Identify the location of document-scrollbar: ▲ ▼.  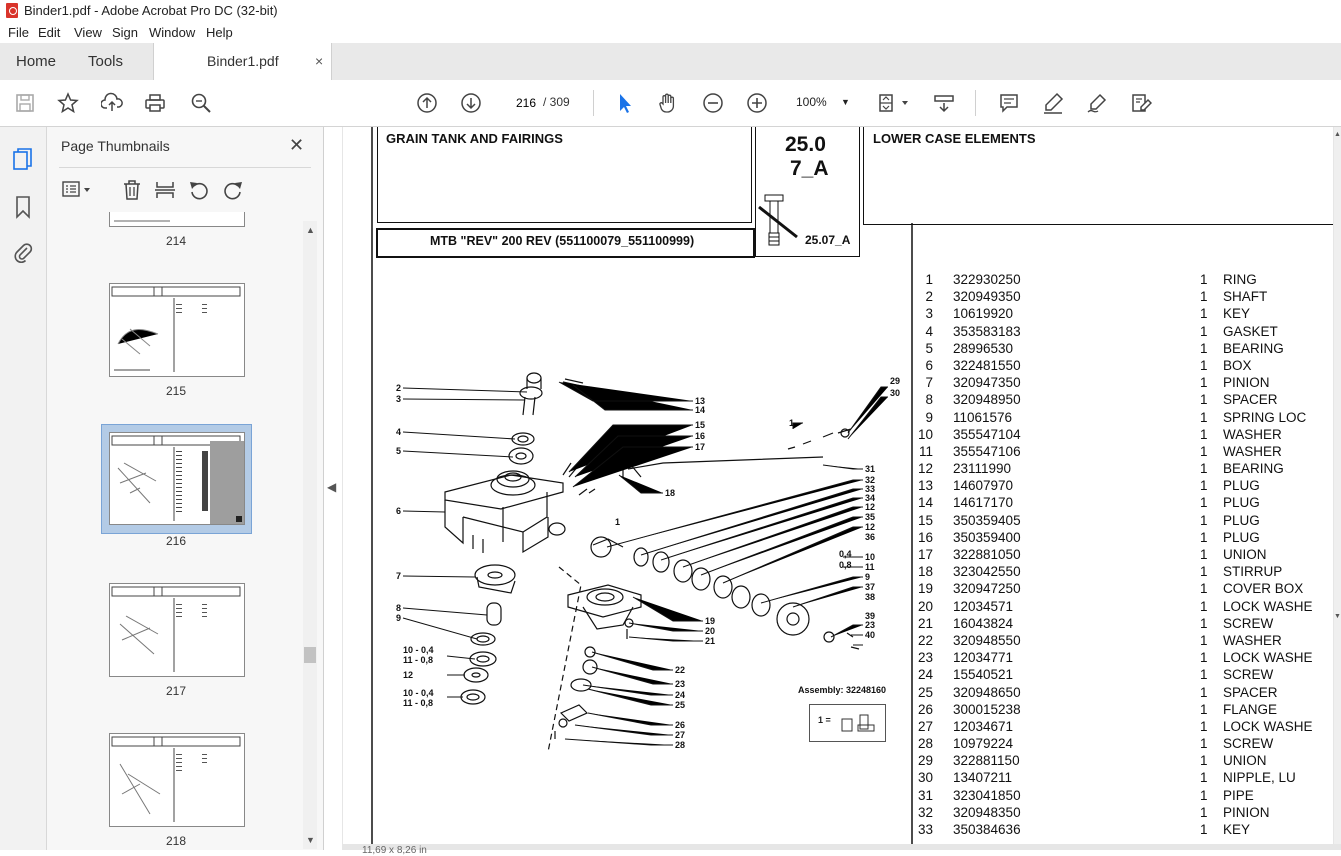
(1337, 488).